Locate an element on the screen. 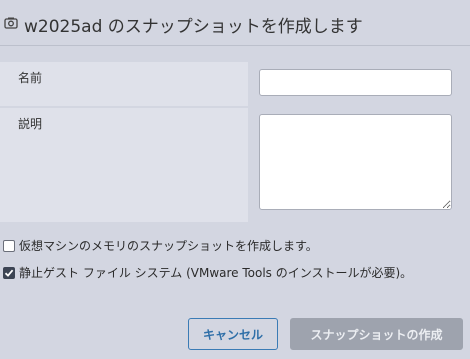 The height and width of the screenshot is (359, 470). memory-checkbox is located at coordinates (9, 245).